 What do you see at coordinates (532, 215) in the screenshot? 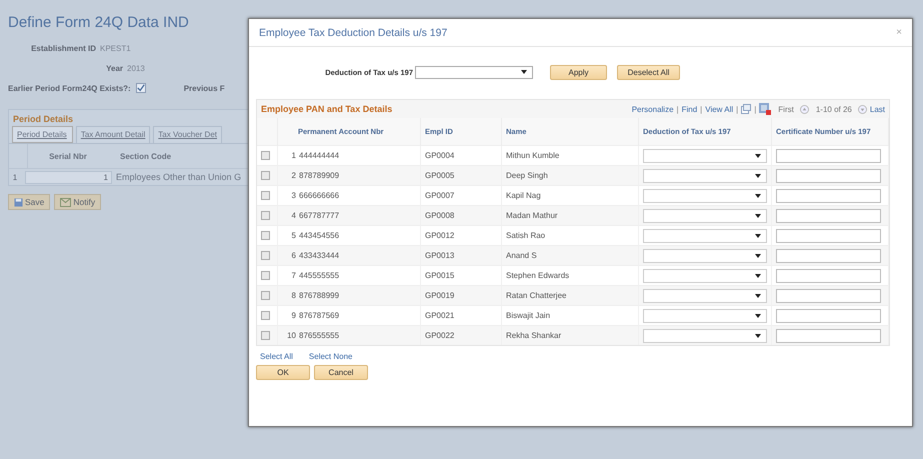
I see `table-cell: Madan Mathur` at bounding box center [532, 215].